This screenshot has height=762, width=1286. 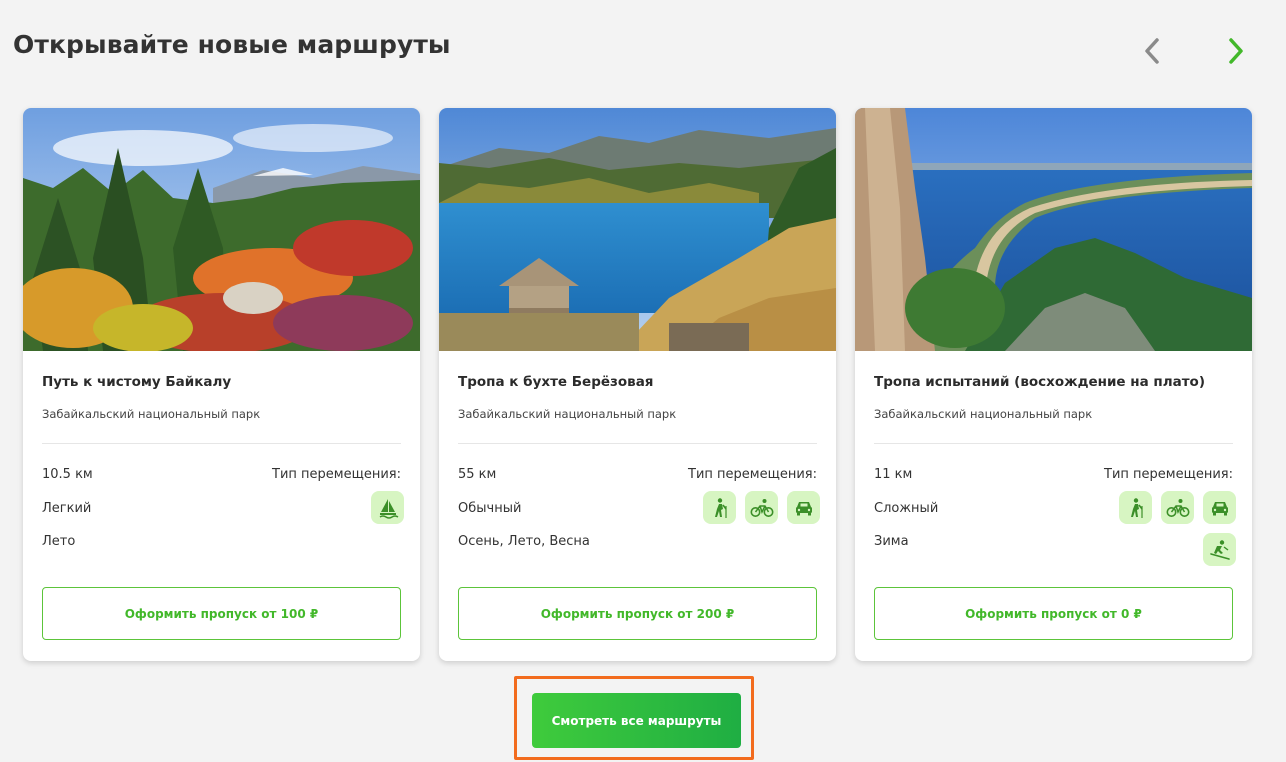 I want to click on route-season: Зима, so click(x=891, y=541).